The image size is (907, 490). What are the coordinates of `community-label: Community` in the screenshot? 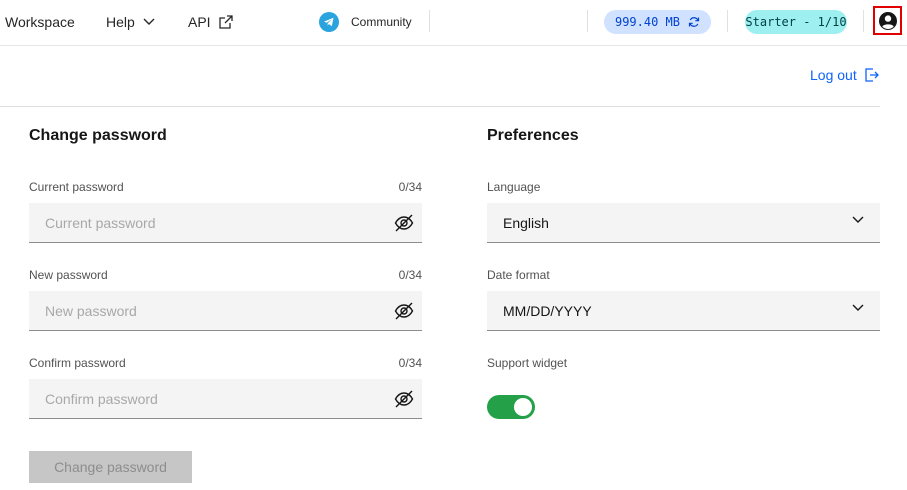 It's located at (381, 22).